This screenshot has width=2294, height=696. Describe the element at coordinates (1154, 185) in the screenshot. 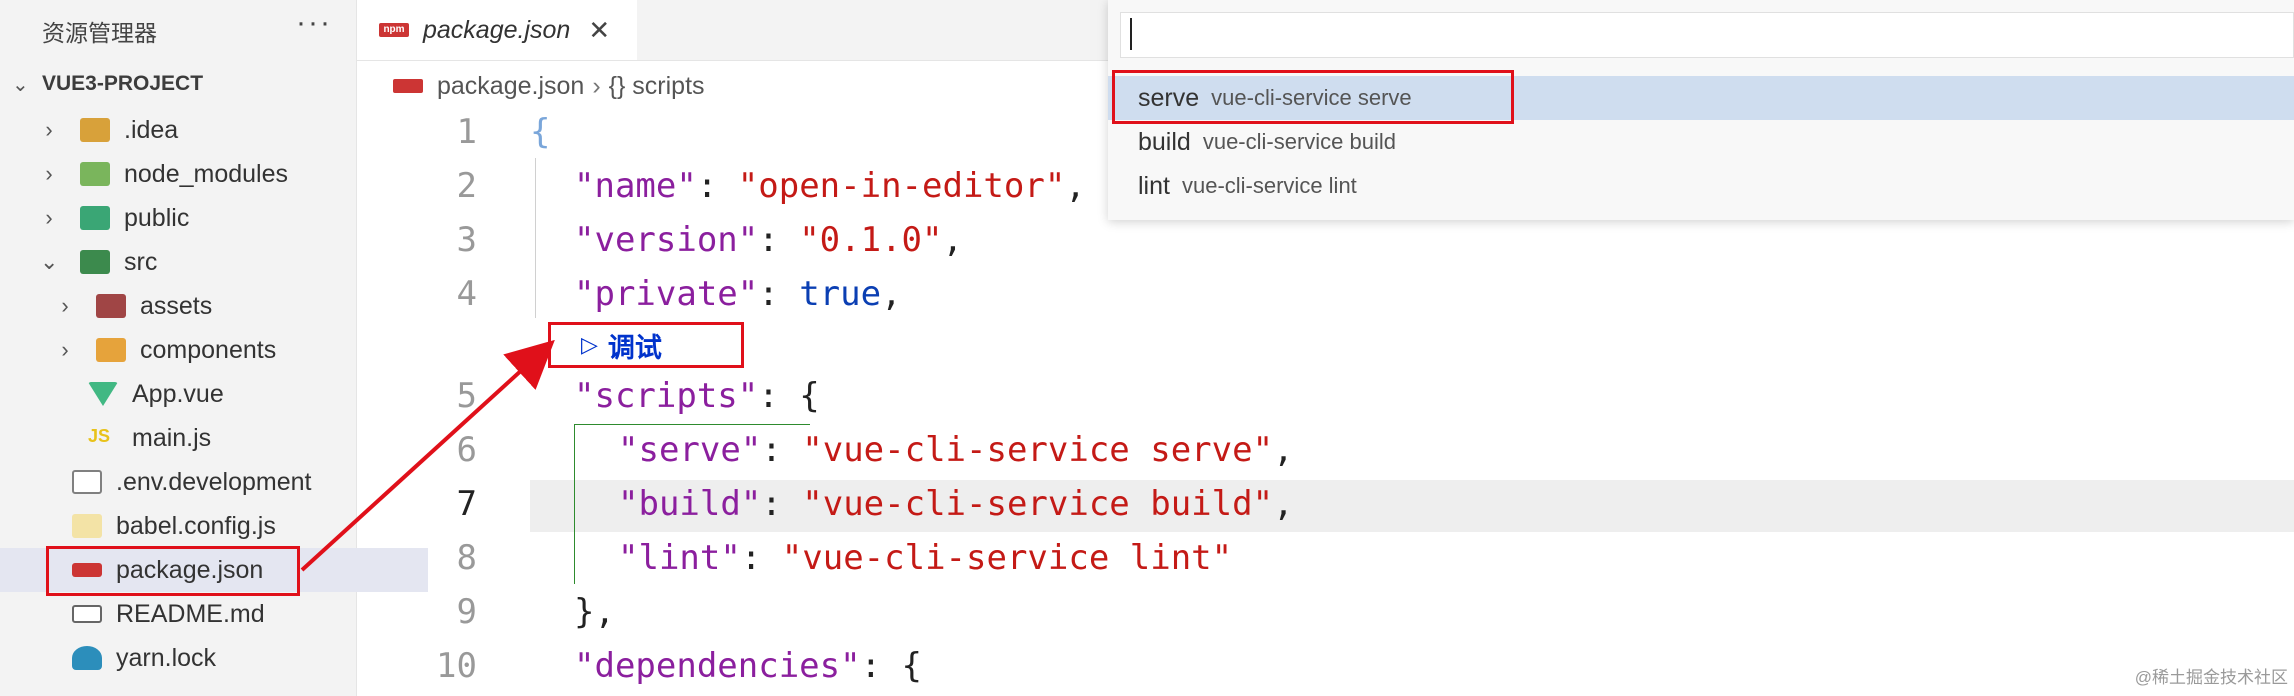

I see `script-name: lint` at that location.